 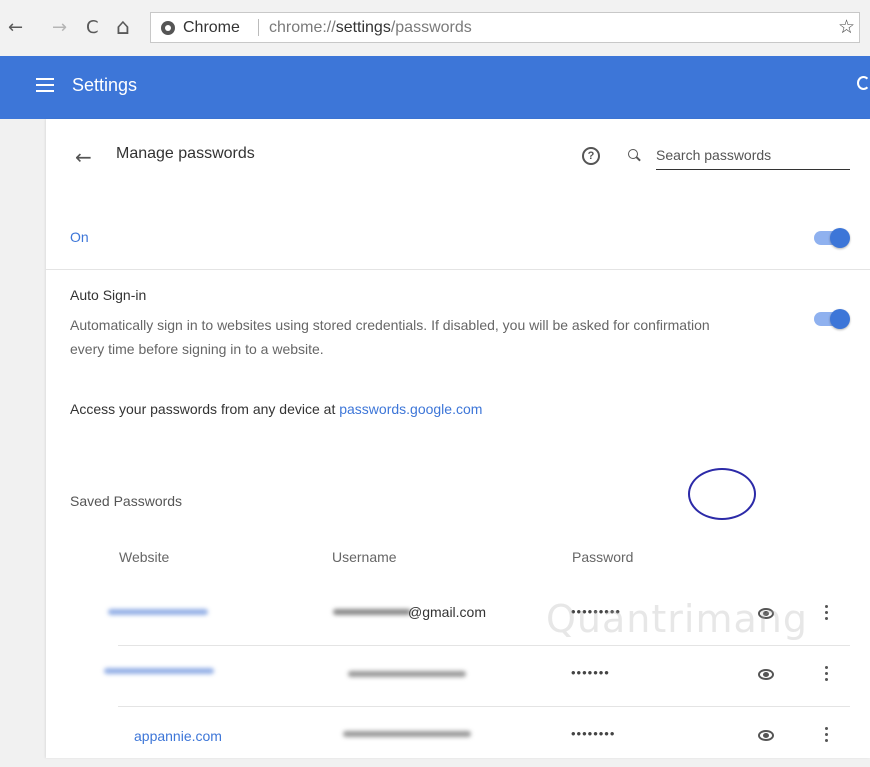 I want to click on url-text: chrome://settings/passwords, so click(x=370, y=27).